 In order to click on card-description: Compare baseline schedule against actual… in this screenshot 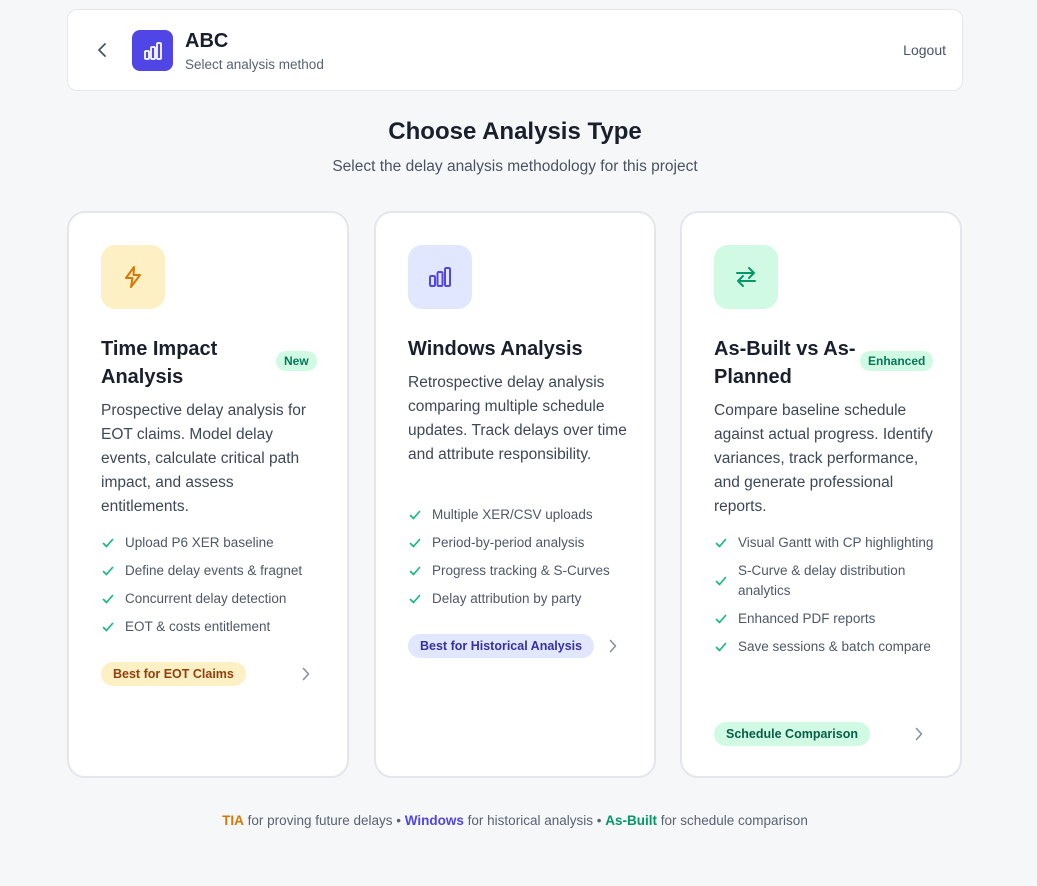, I will do `click(823, 458)`.